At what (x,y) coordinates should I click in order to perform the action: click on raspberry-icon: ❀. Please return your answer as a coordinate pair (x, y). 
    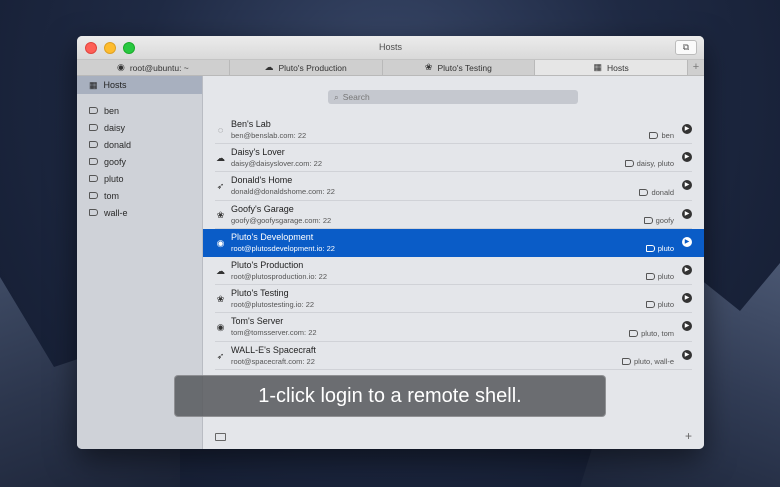
    Looking at the image, I should click on (428, 67).